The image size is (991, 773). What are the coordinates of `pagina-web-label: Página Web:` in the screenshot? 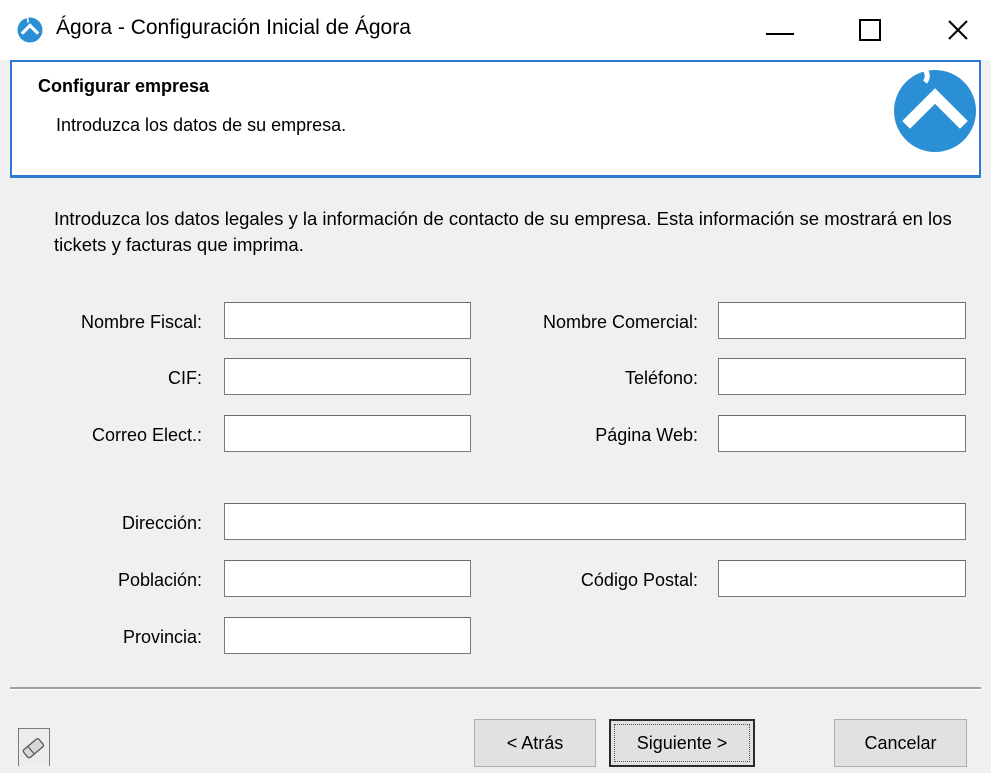 It's located at (646, 435).